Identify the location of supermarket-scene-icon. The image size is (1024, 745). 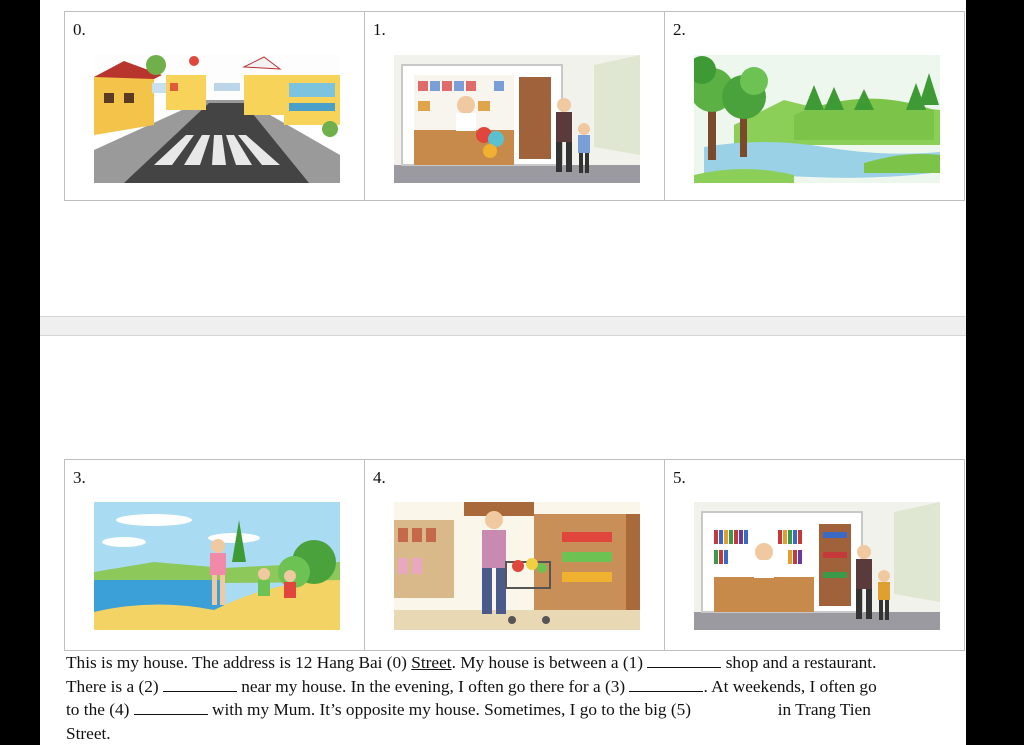
(517, 566).